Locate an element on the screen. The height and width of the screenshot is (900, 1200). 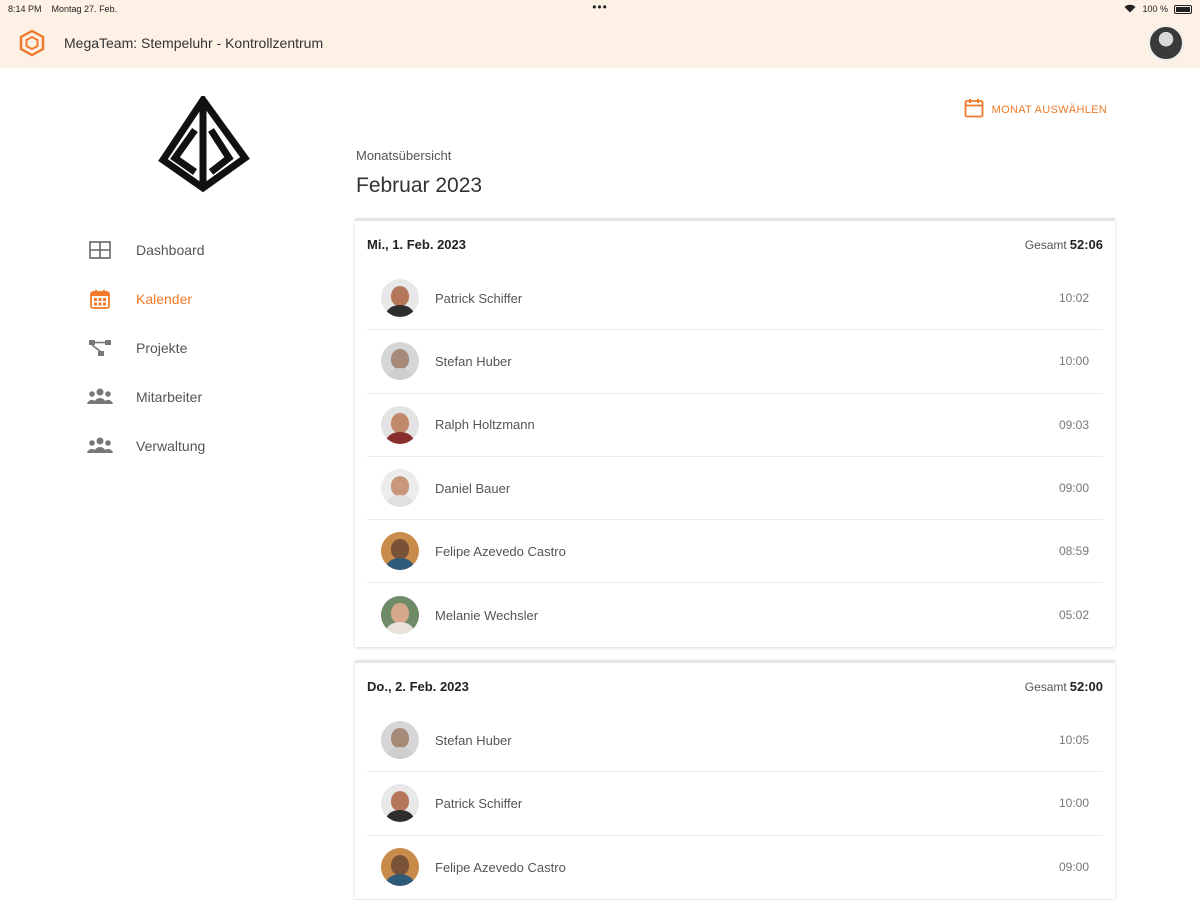
list-item: Patrick Schiffer 10:00 is located at coordinates (735, 804).